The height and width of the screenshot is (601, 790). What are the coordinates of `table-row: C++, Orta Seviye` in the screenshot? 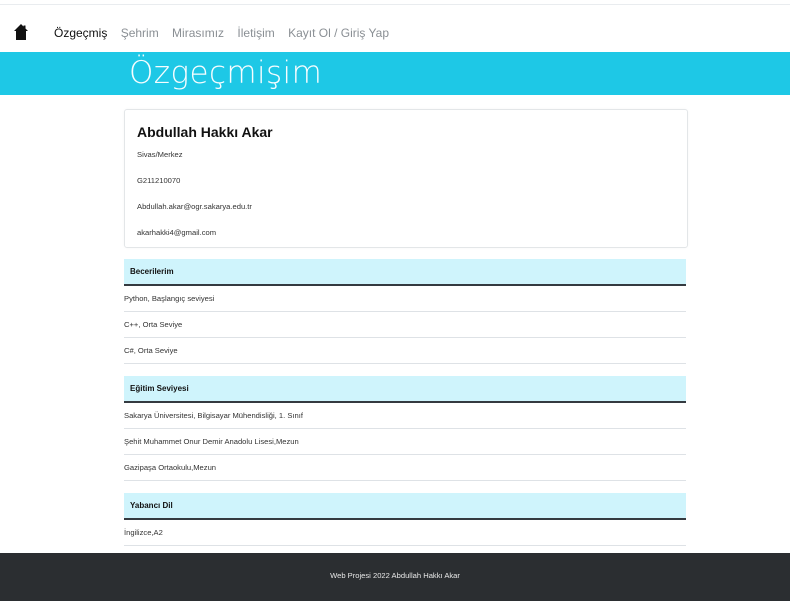 It's located at (405, 325).